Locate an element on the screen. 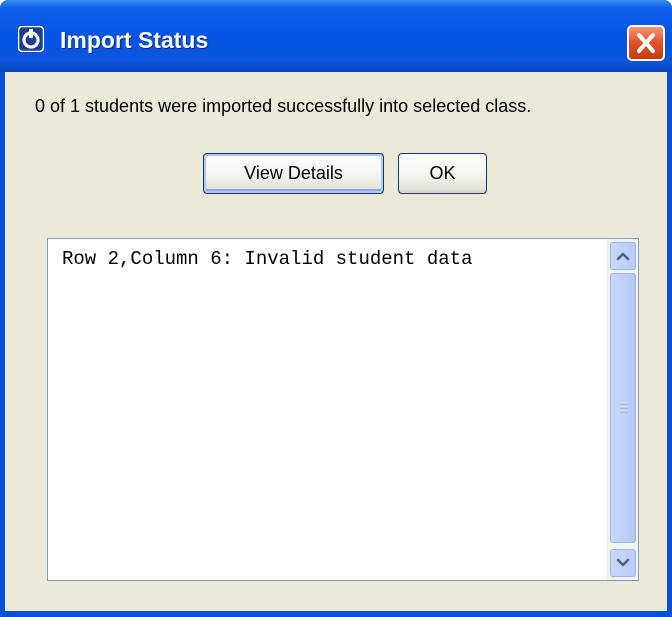 This screenshot has height=617, width=672. vertical-scrollbar is located at coordinates (622, 409).